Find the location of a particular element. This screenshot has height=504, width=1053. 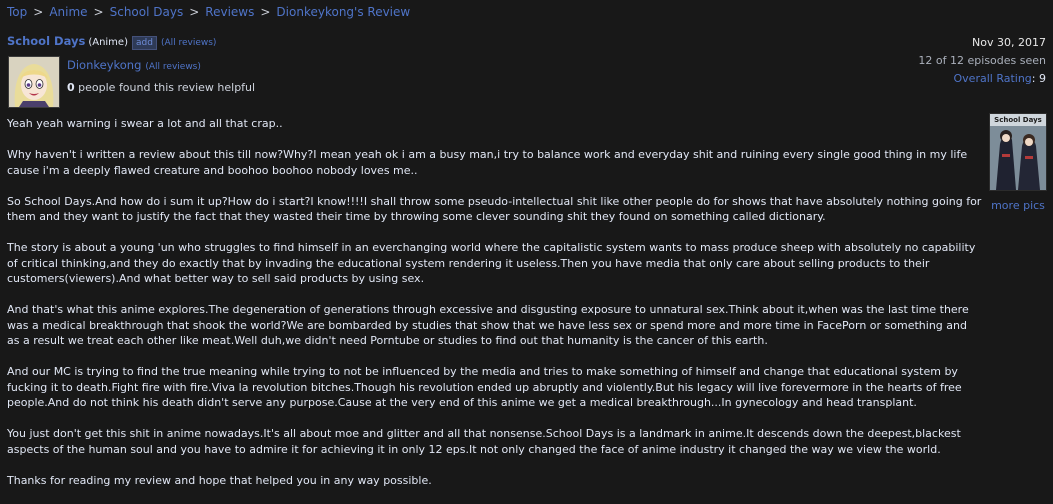

anime-thumbnail: School Days is located at coordinates (1018, 152).